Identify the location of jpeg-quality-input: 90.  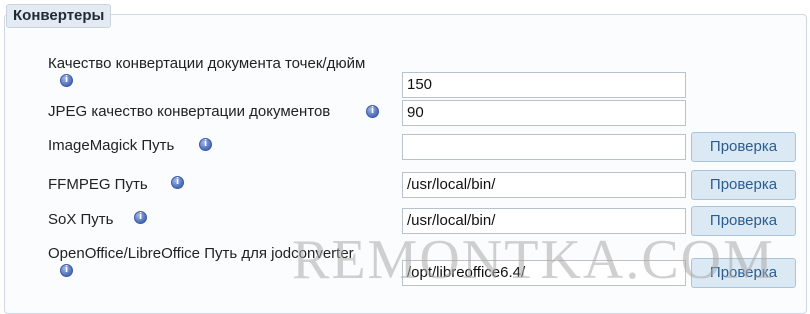
(544, 113).